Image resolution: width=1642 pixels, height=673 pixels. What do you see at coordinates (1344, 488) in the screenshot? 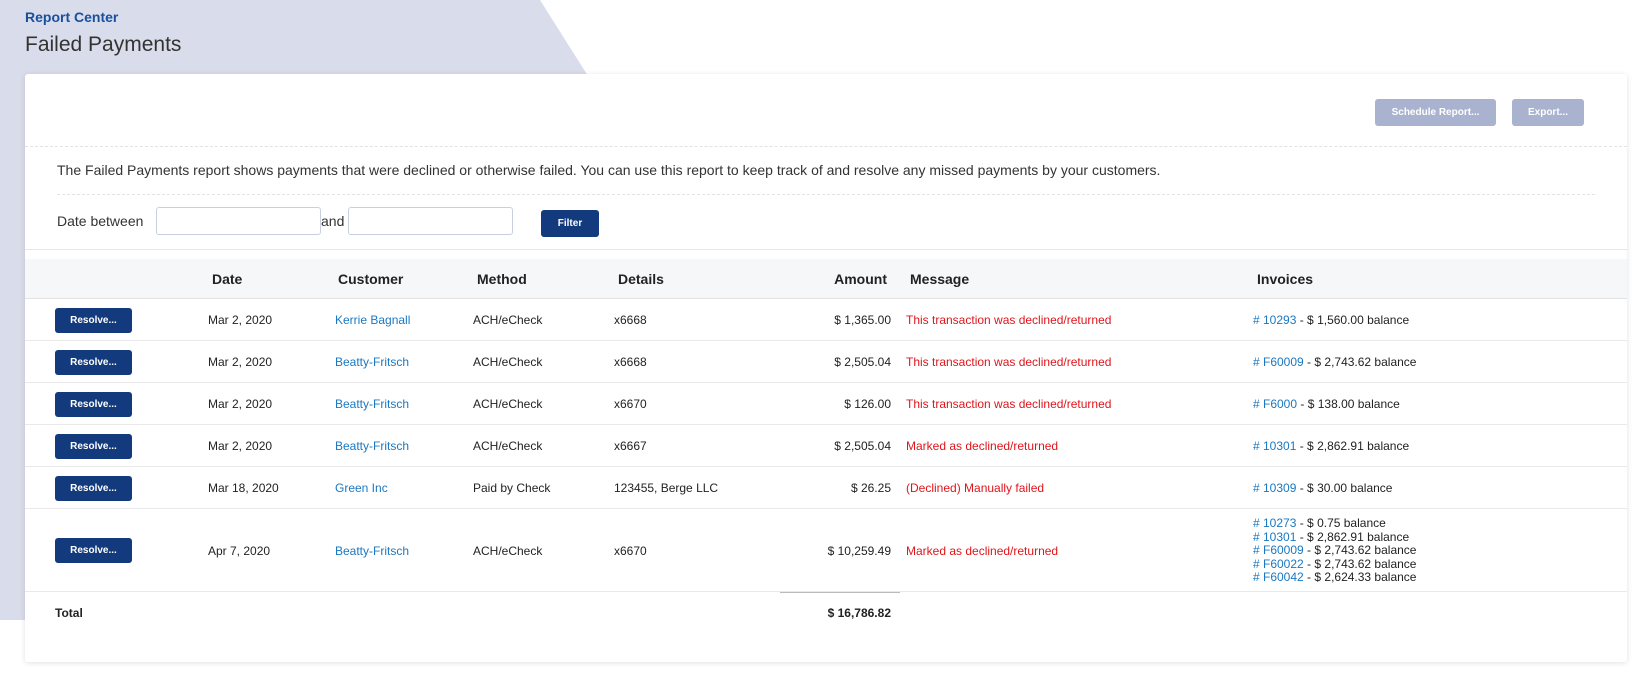
I see `invoice-balance: - $ 30.00 balance` at bounding box center [1344, 488].